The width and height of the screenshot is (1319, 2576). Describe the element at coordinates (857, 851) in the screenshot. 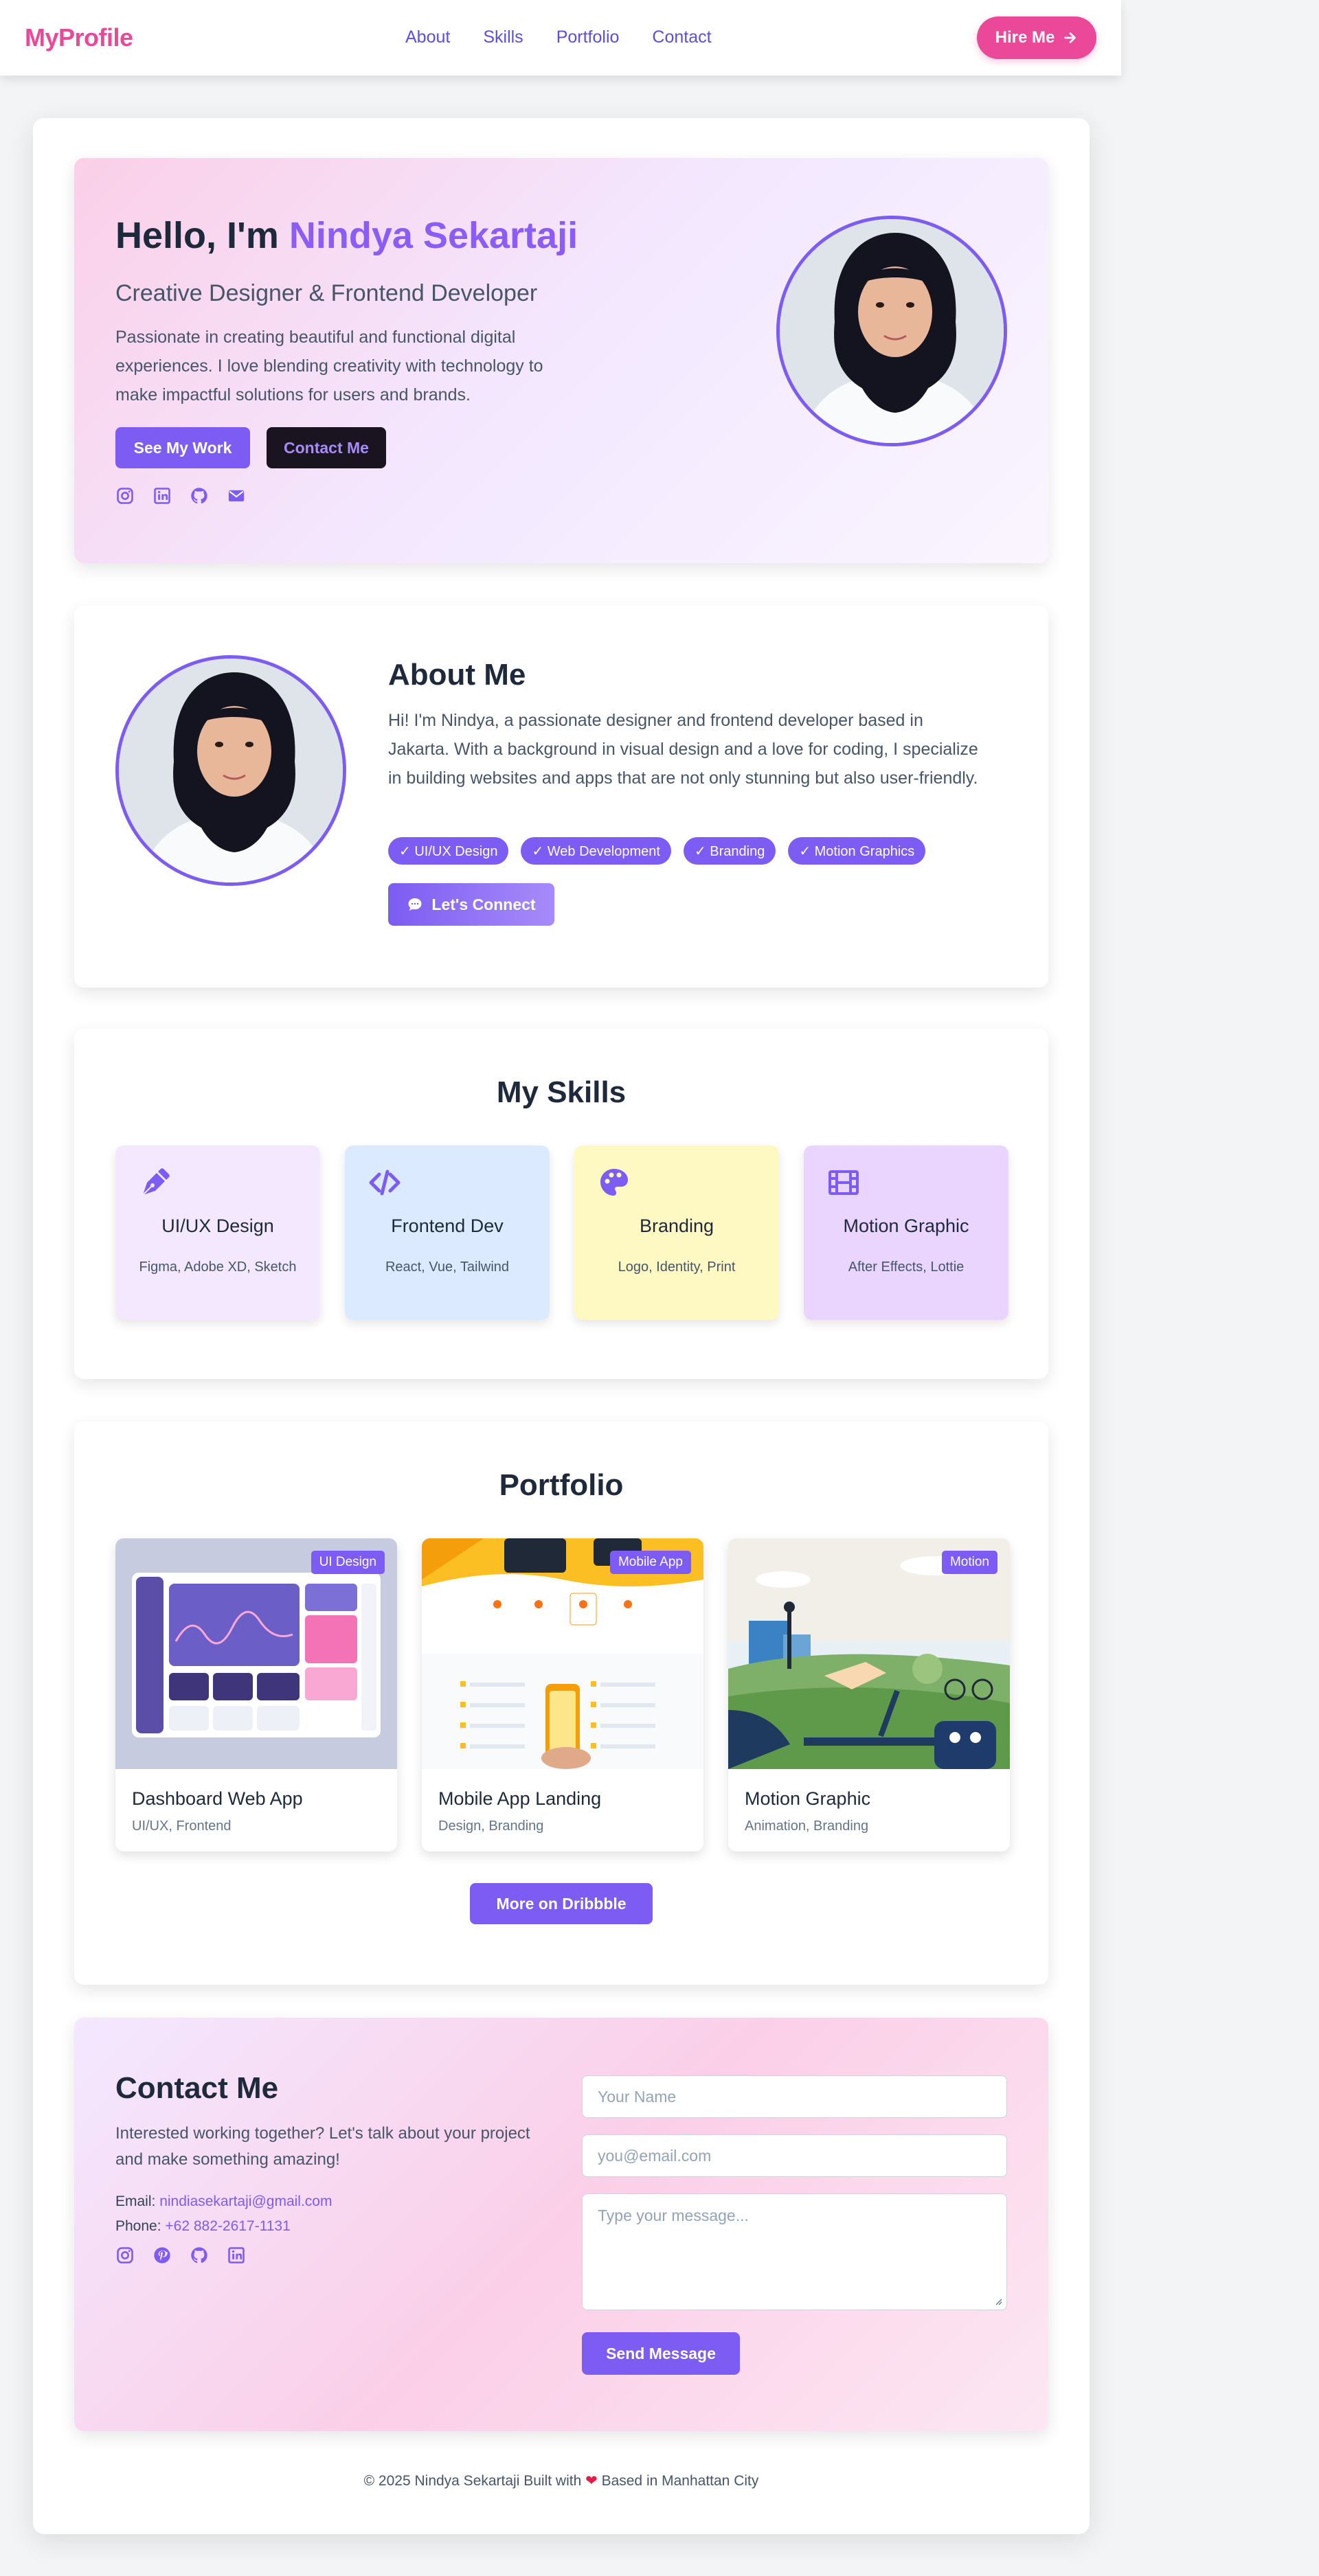

I see `tag-motion: ✓ Motion Graphics` at that location.